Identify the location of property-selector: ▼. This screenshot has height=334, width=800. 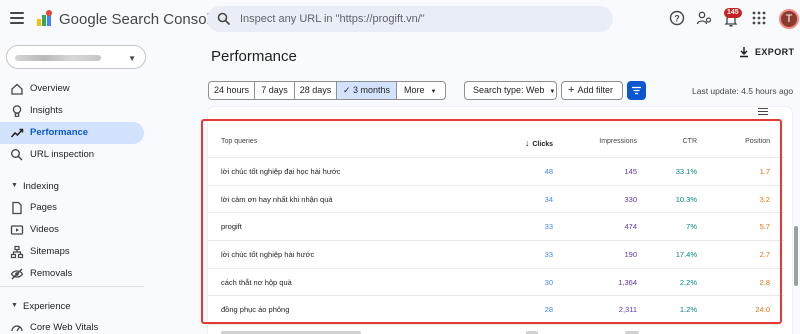
(76, 57).